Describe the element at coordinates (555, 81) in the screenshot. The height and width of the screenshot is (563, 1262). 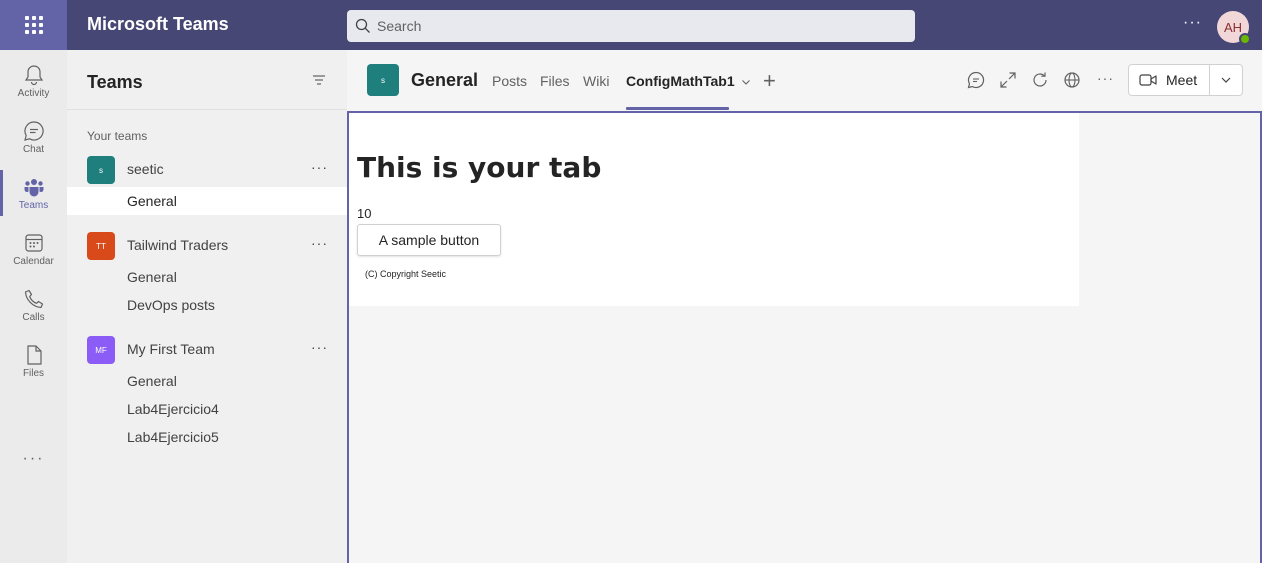
I see `tab-files: Files` at that location.